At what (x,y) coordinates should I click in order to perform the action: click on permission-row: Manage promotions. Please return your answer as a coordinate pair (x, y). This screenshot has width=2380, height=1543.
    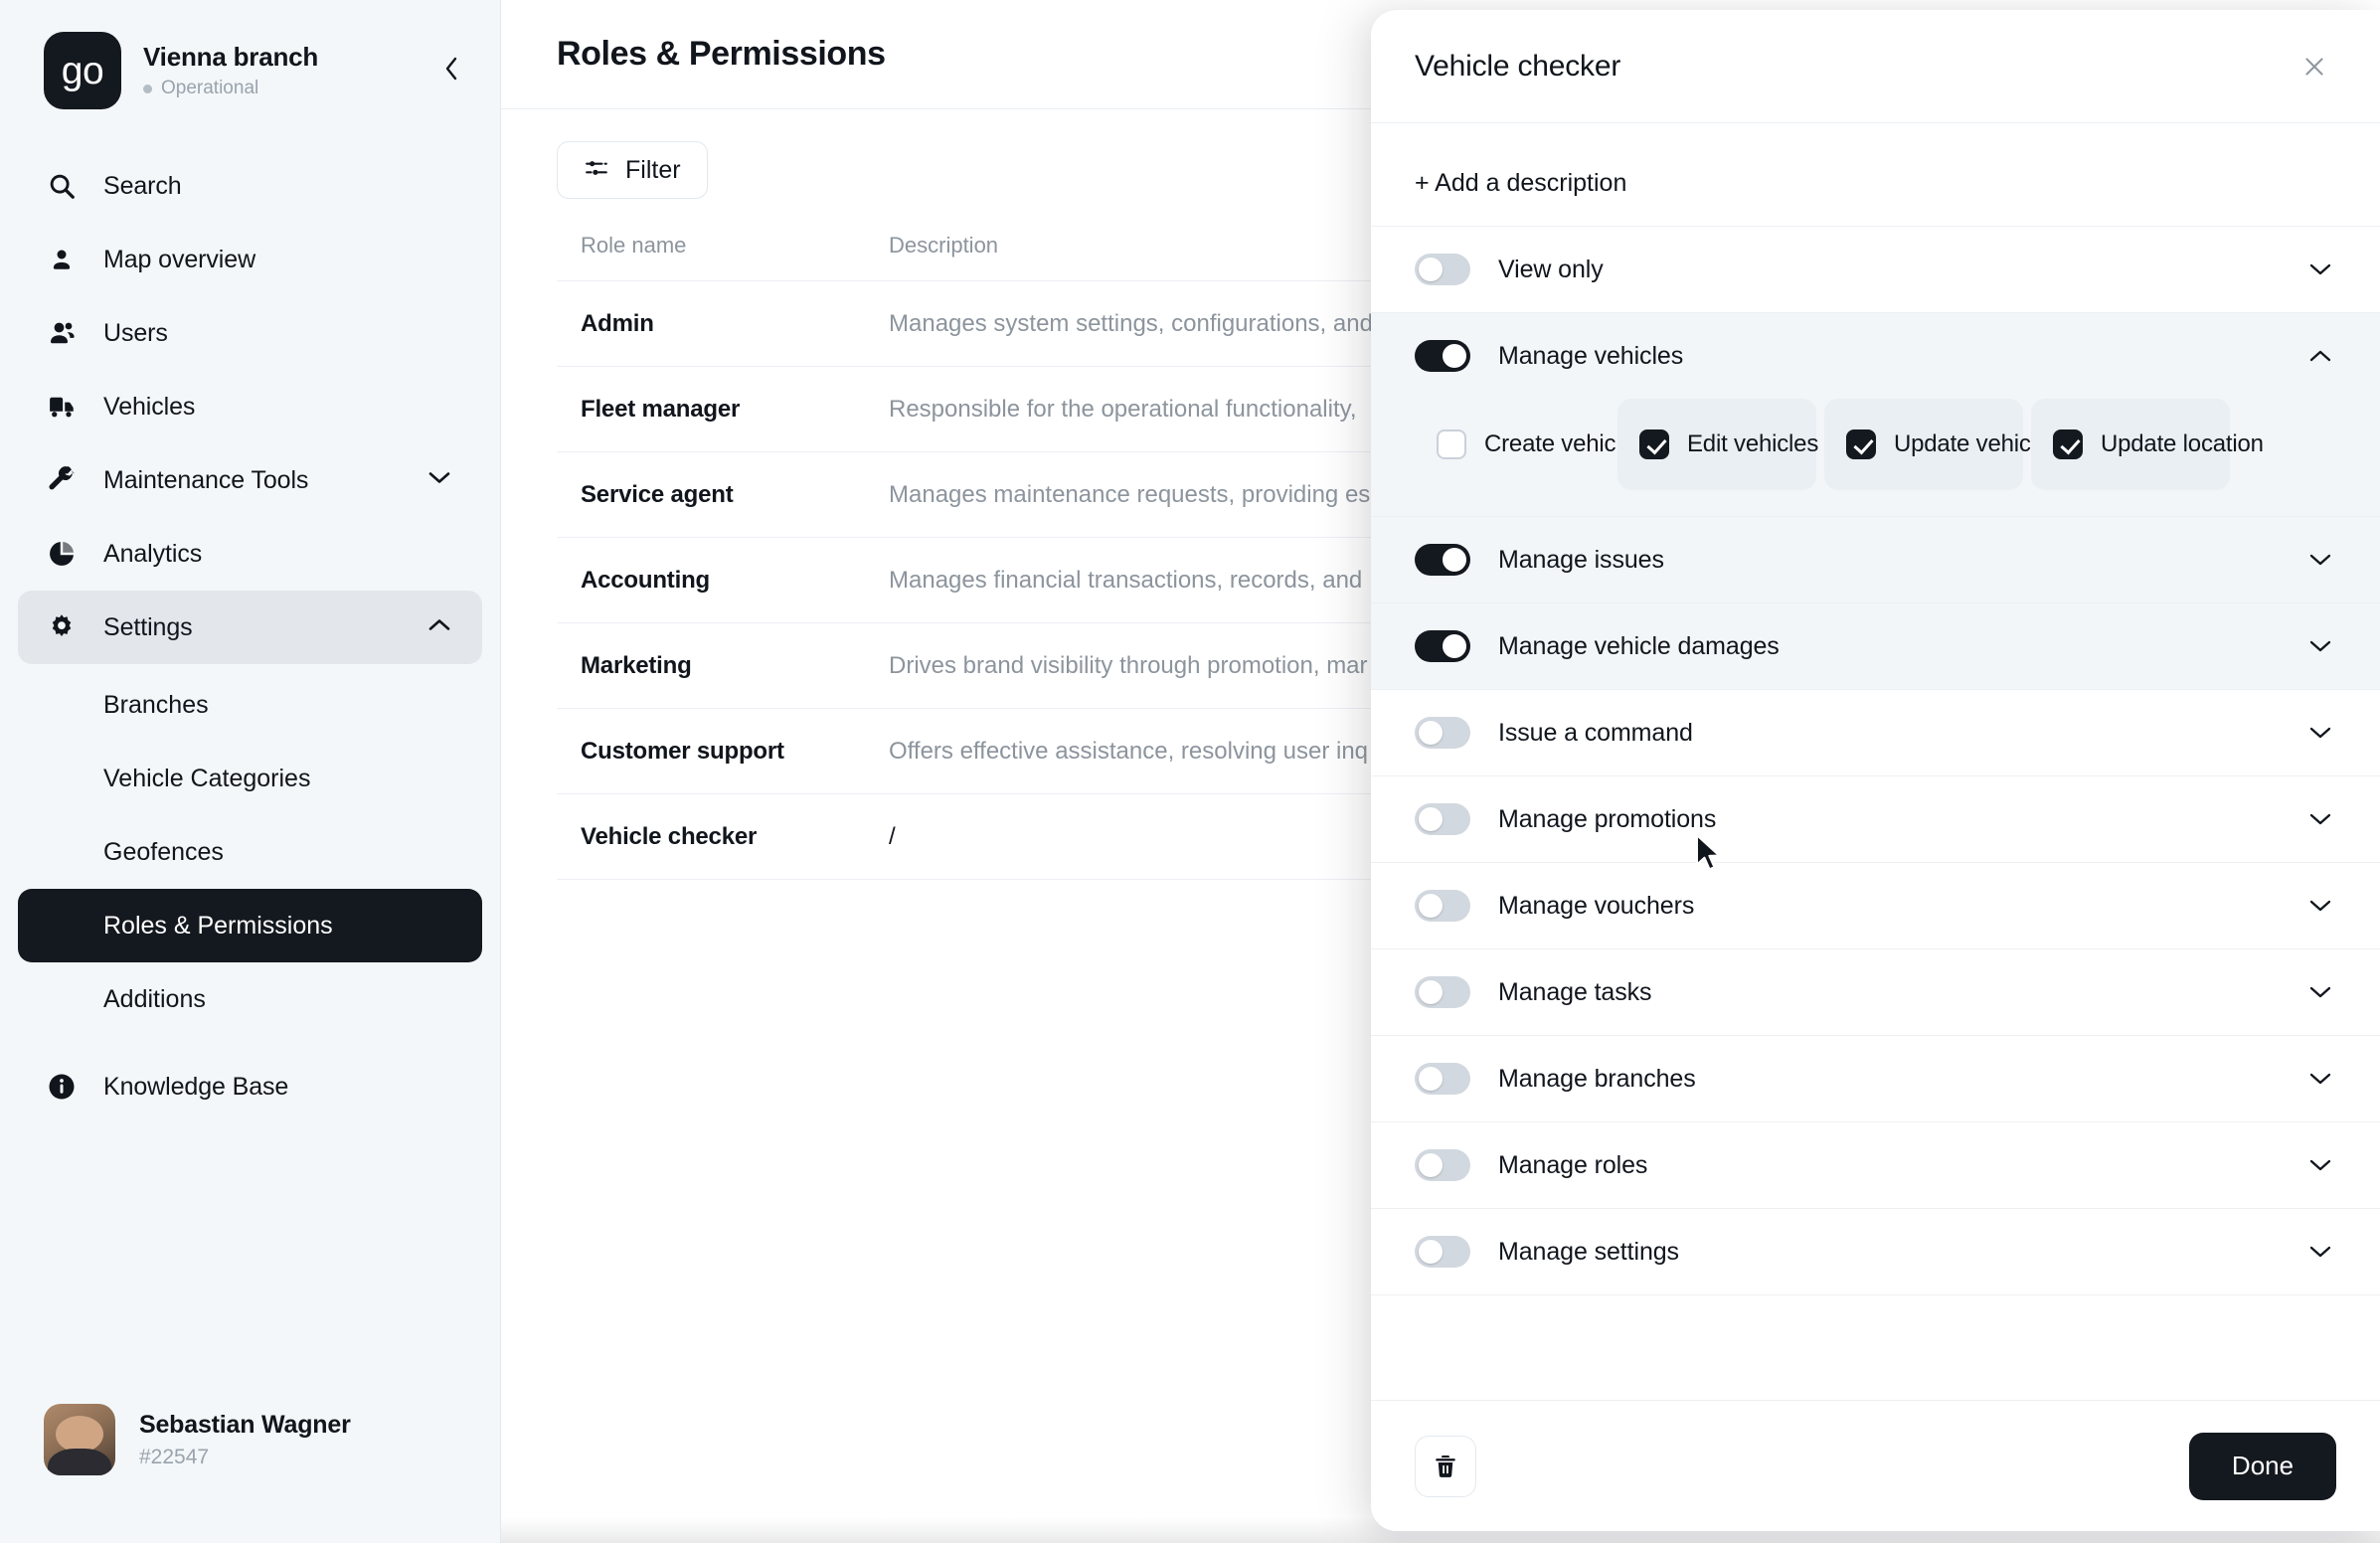
    Looking at the image, I should click on (1875, 819).